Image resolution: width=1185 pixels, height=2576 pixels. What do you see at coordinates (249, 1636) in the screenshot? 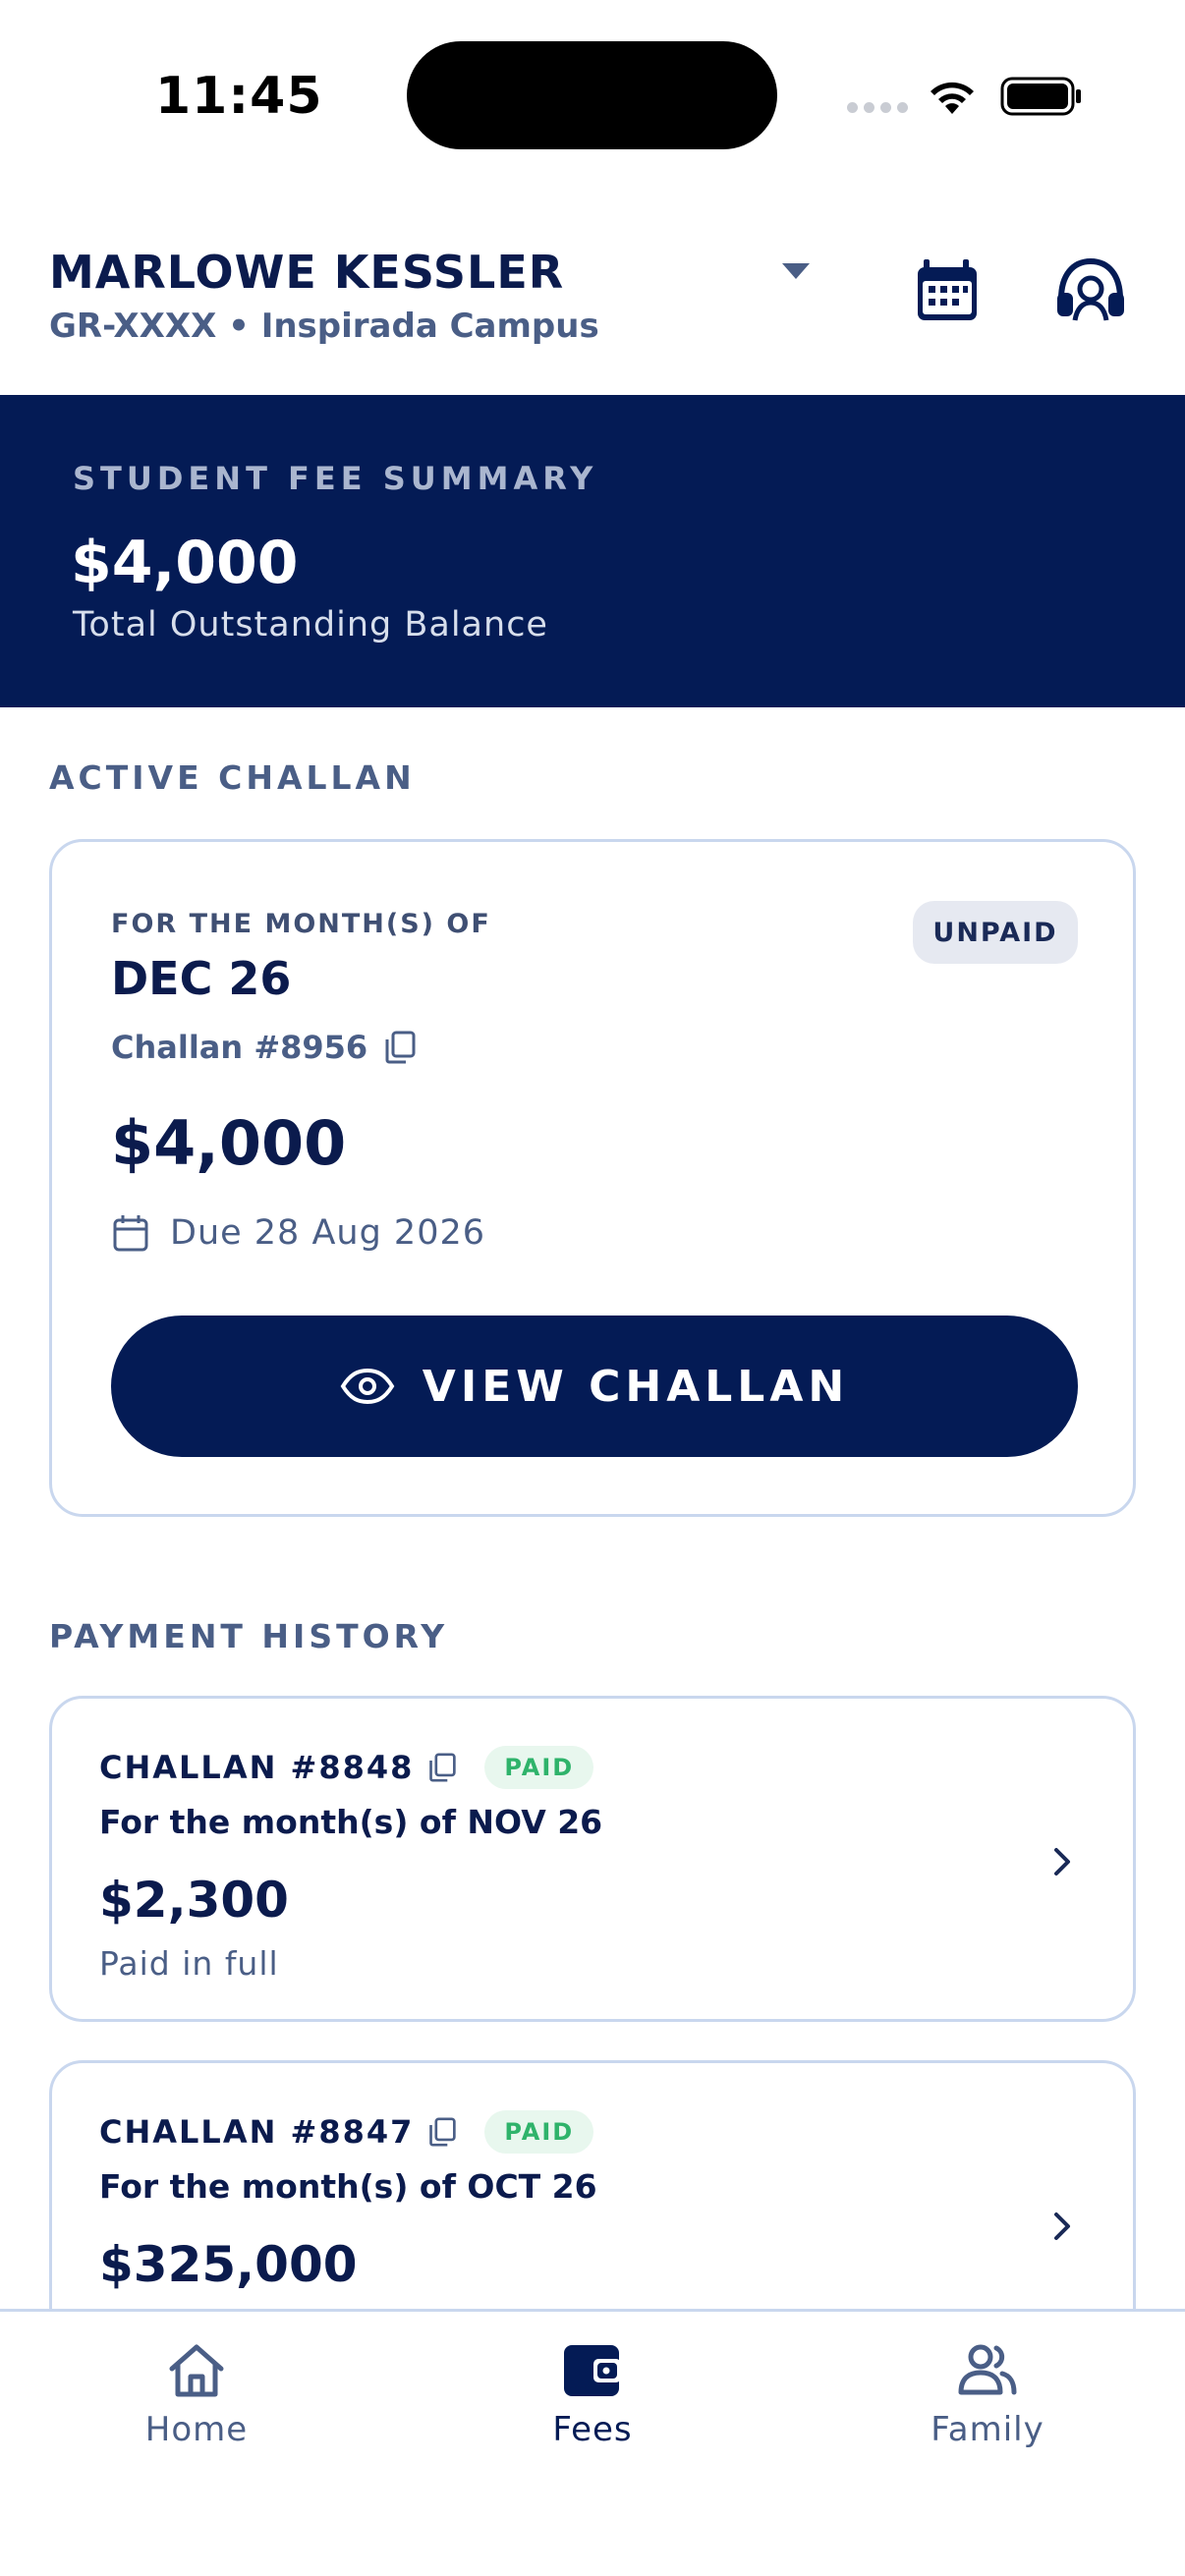
I see `payment-history-heading: PAYMENT HISTORY` at bounding box center [249, 1636].